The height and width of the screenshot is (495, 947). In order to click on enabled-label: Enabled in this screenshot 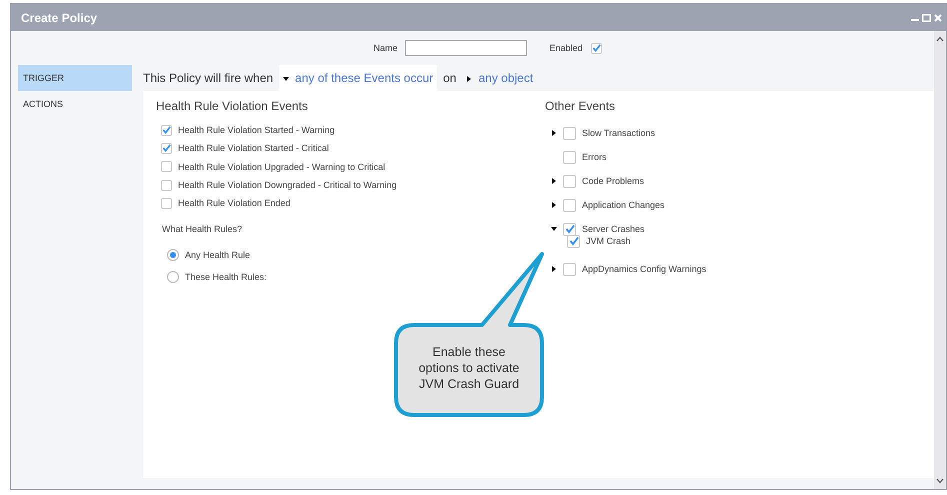, I will do `click(566, 48)`.